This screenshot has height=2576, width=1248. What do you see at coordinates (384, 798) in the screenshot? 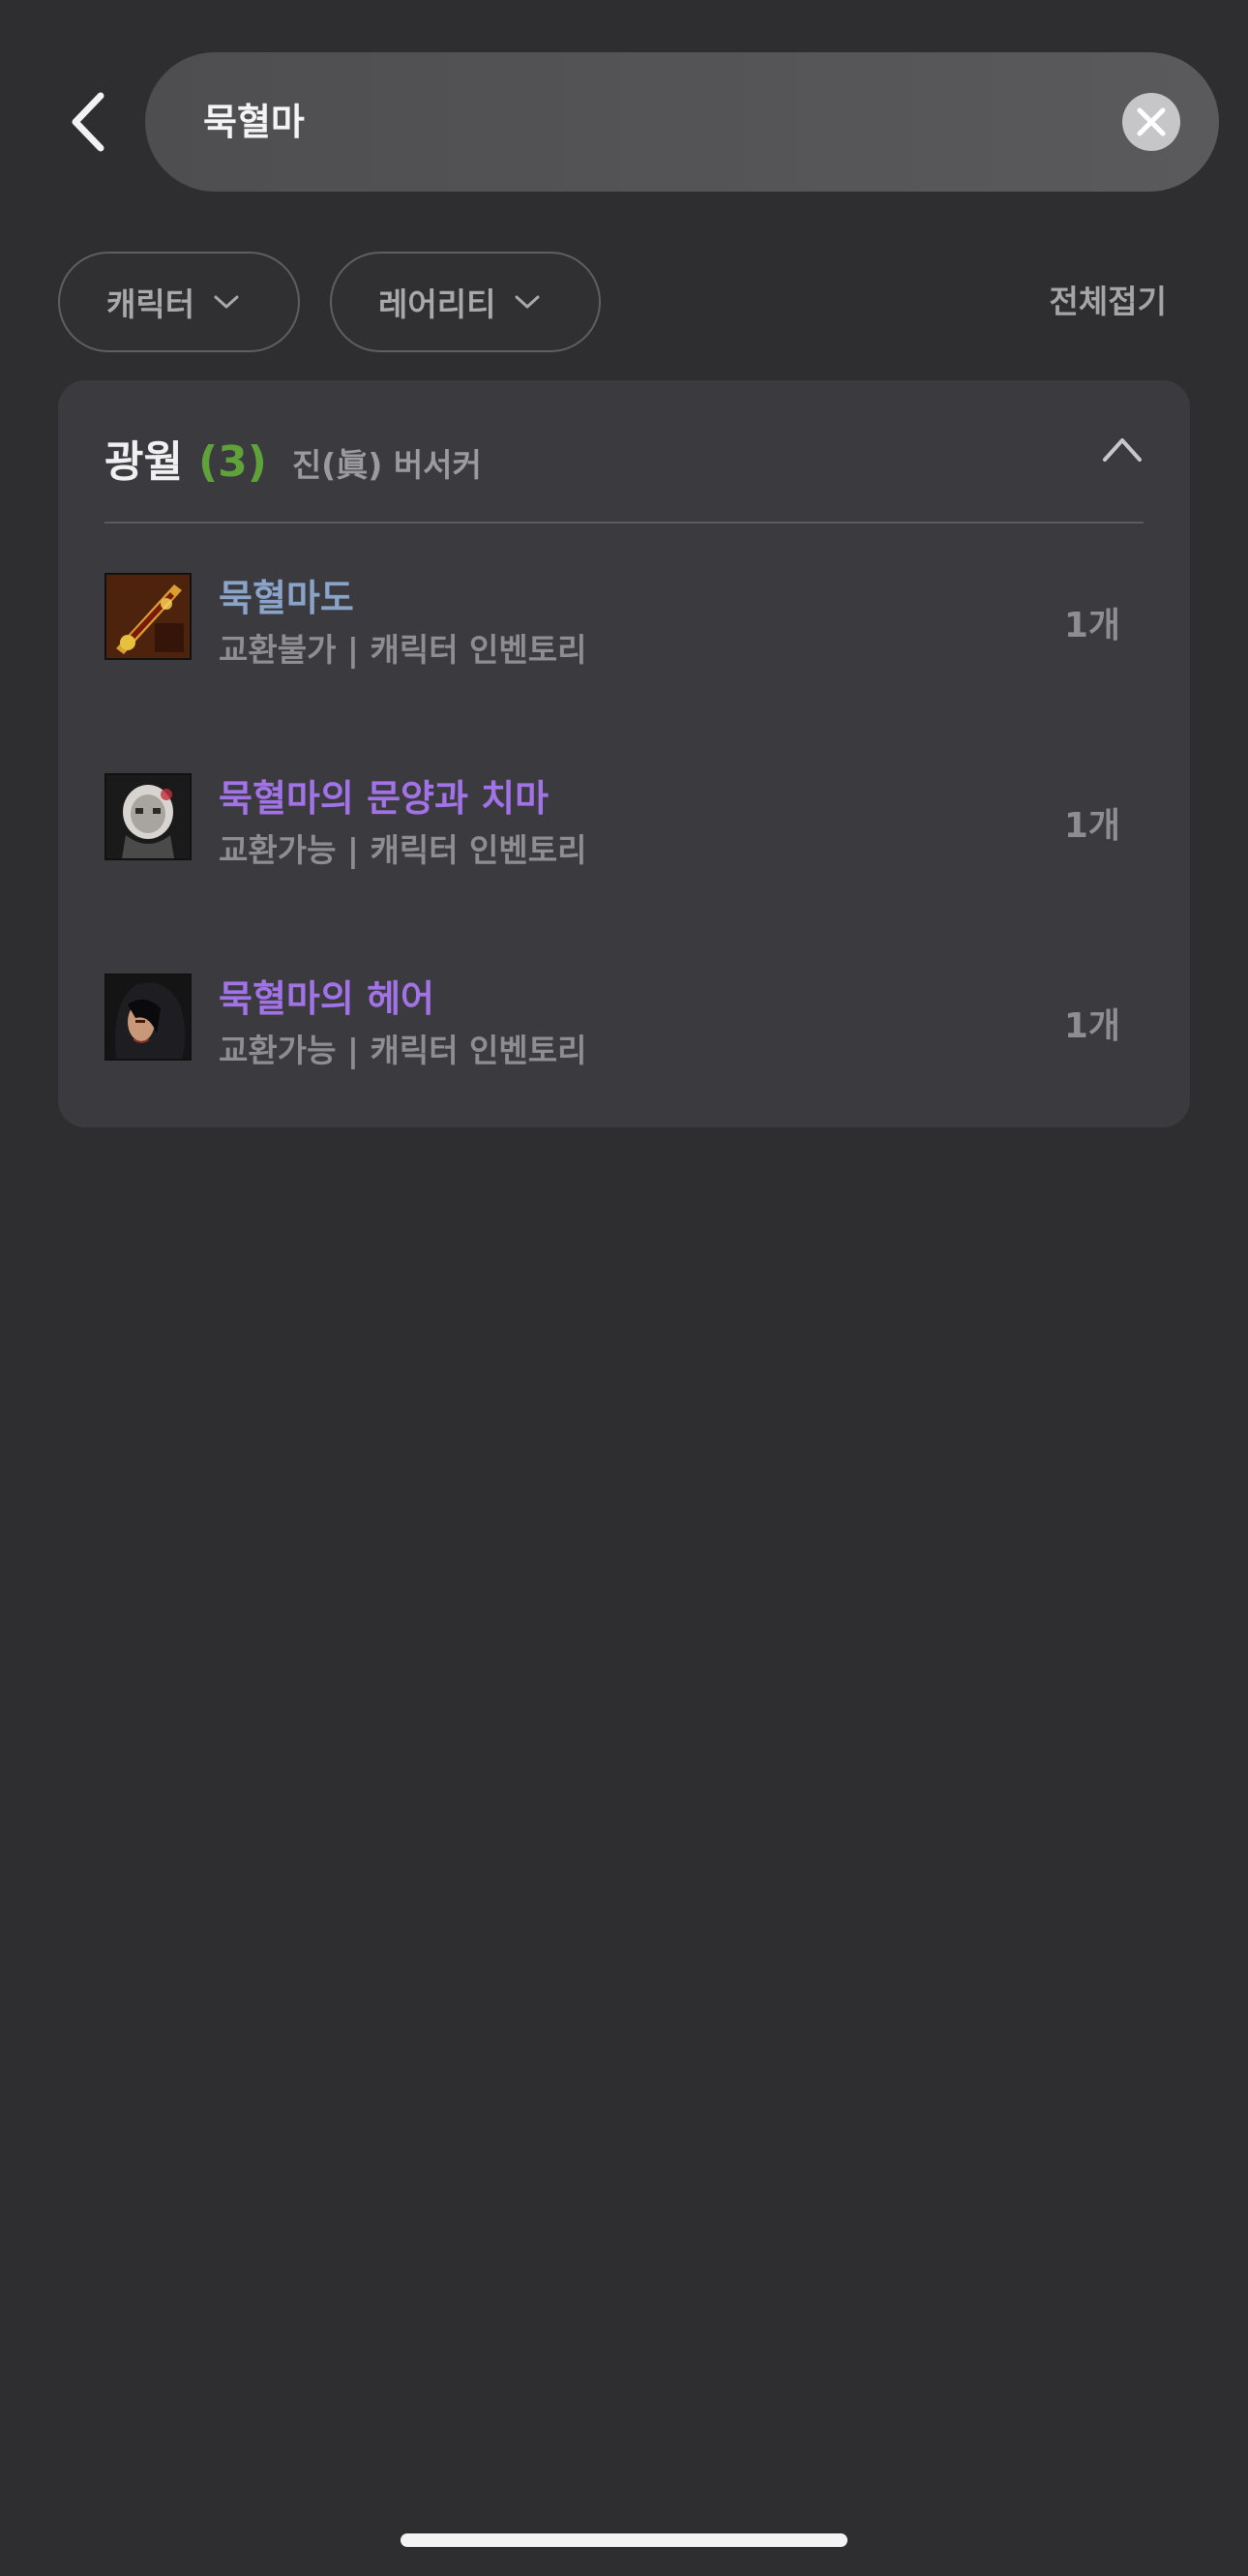
I see `item-name: 묵혈마의 문양과 치마` at bounding box center [384, 798].